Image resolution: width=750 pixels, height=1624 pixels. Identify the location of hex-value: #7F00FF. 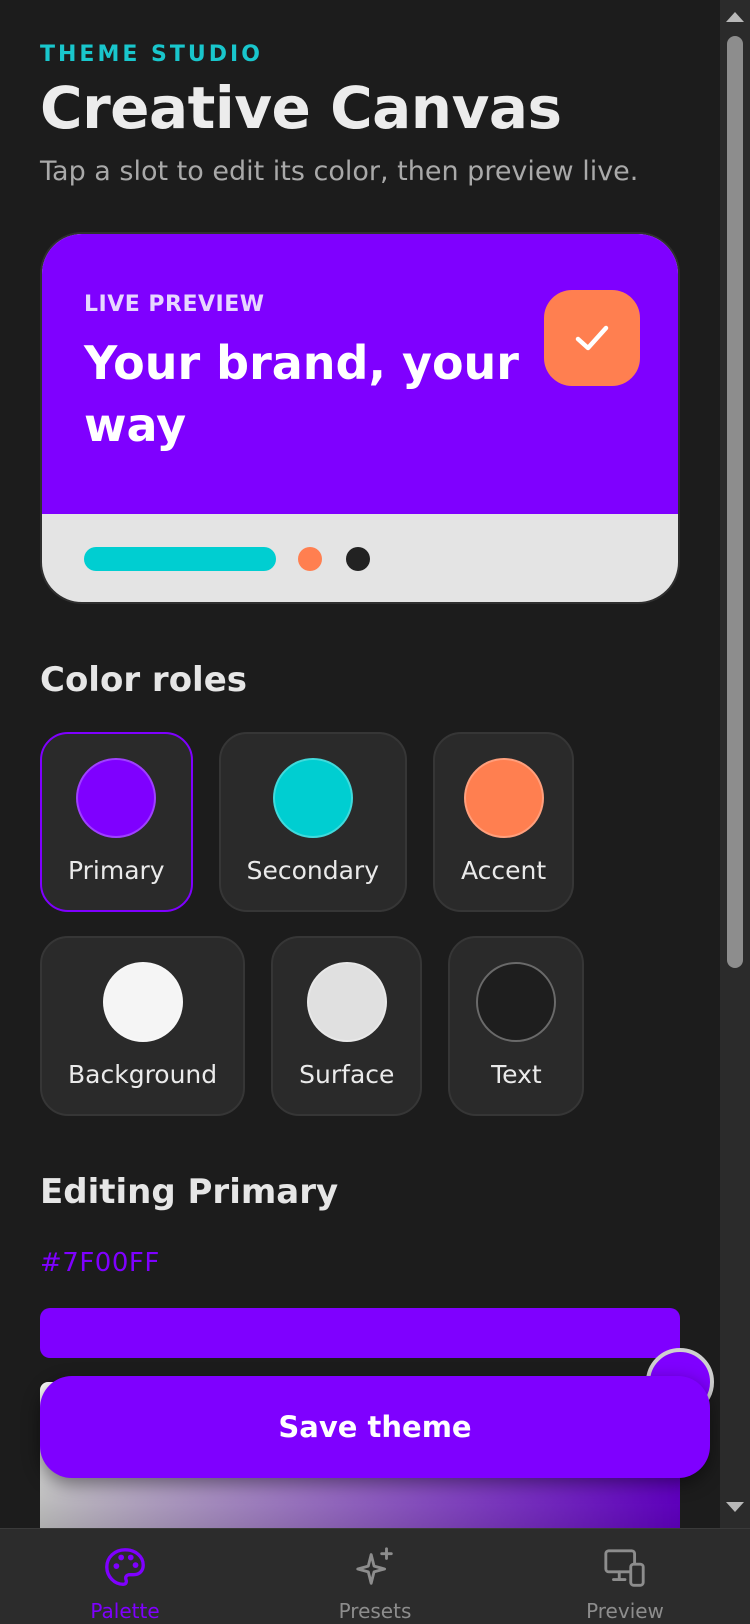
(100, 1263).